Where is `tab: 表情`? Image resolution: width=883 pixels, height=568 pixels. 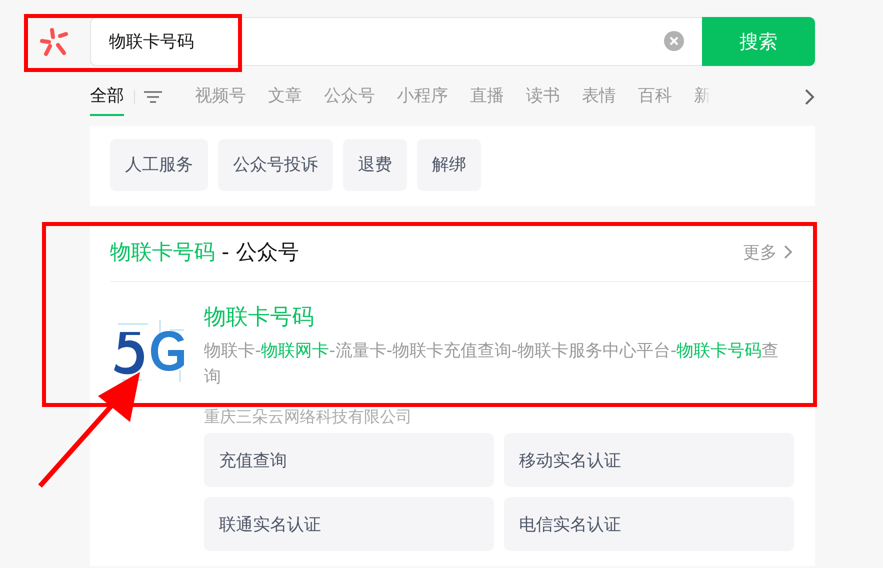
tab: 表情 is located at coordinates (599, 97).